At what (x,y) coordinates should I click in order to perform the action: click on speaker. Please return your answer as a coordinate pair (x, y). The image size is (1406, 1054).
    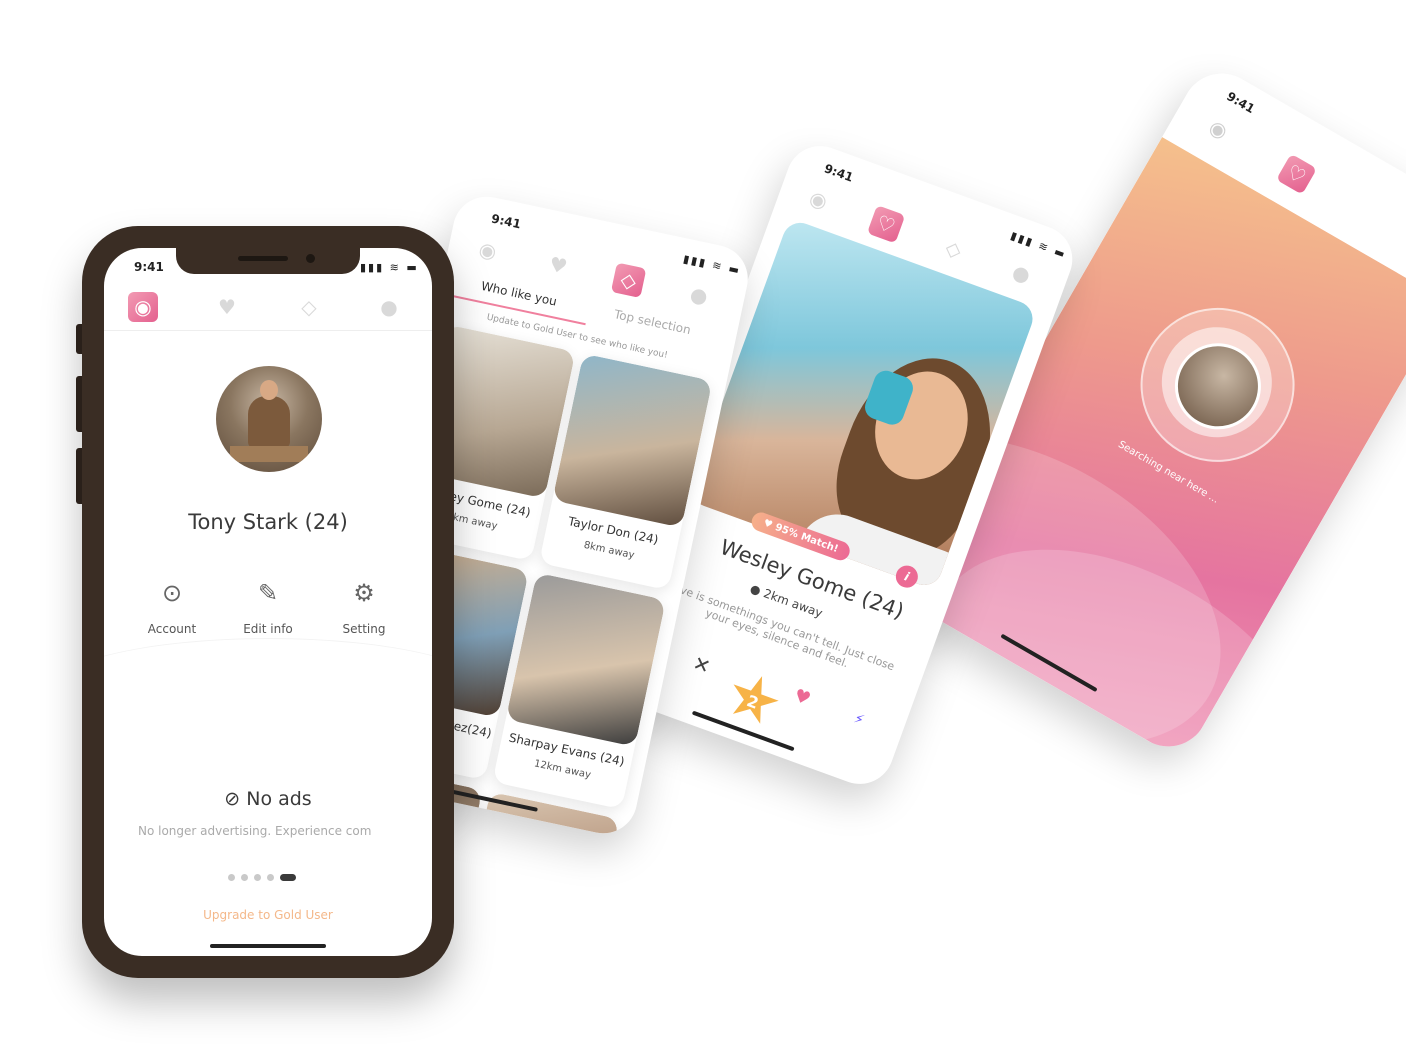
    Looking at the image, I should click on (263, 258).